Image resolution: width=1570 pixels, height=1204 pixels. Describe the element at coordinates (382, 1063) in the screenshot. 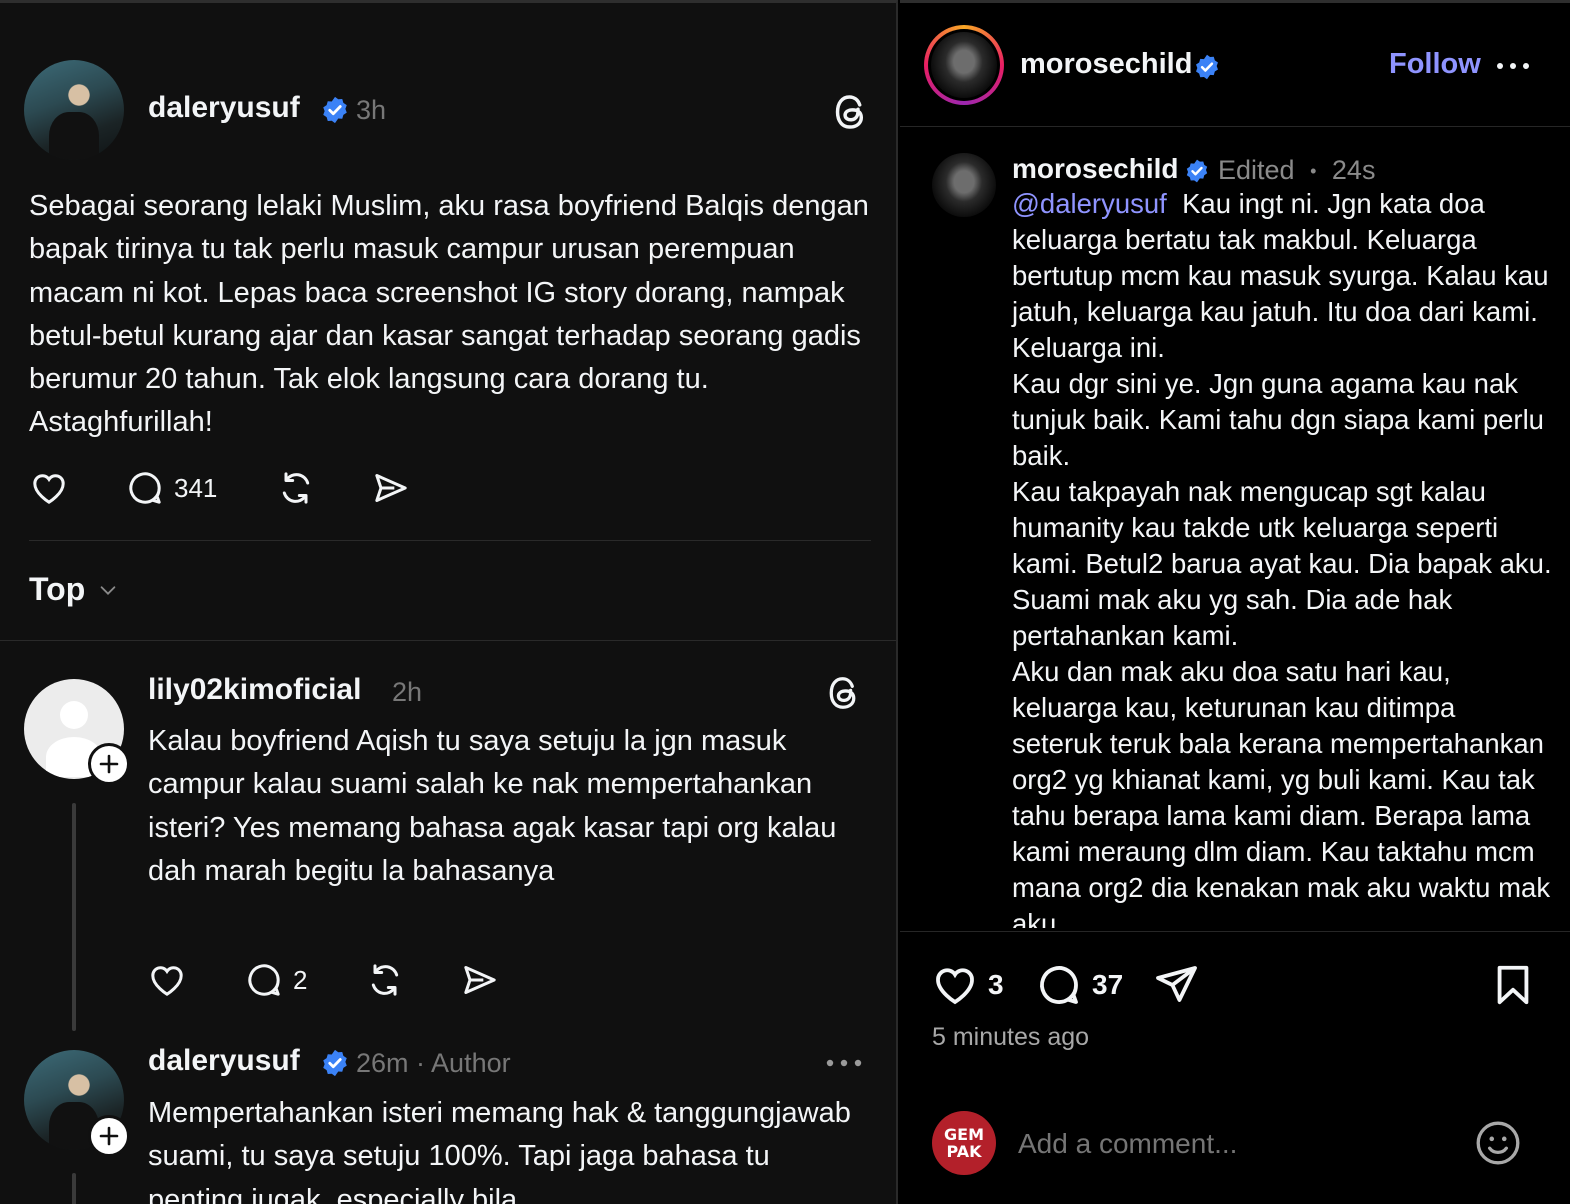

I see `reply-time-value: 26m` at that location.